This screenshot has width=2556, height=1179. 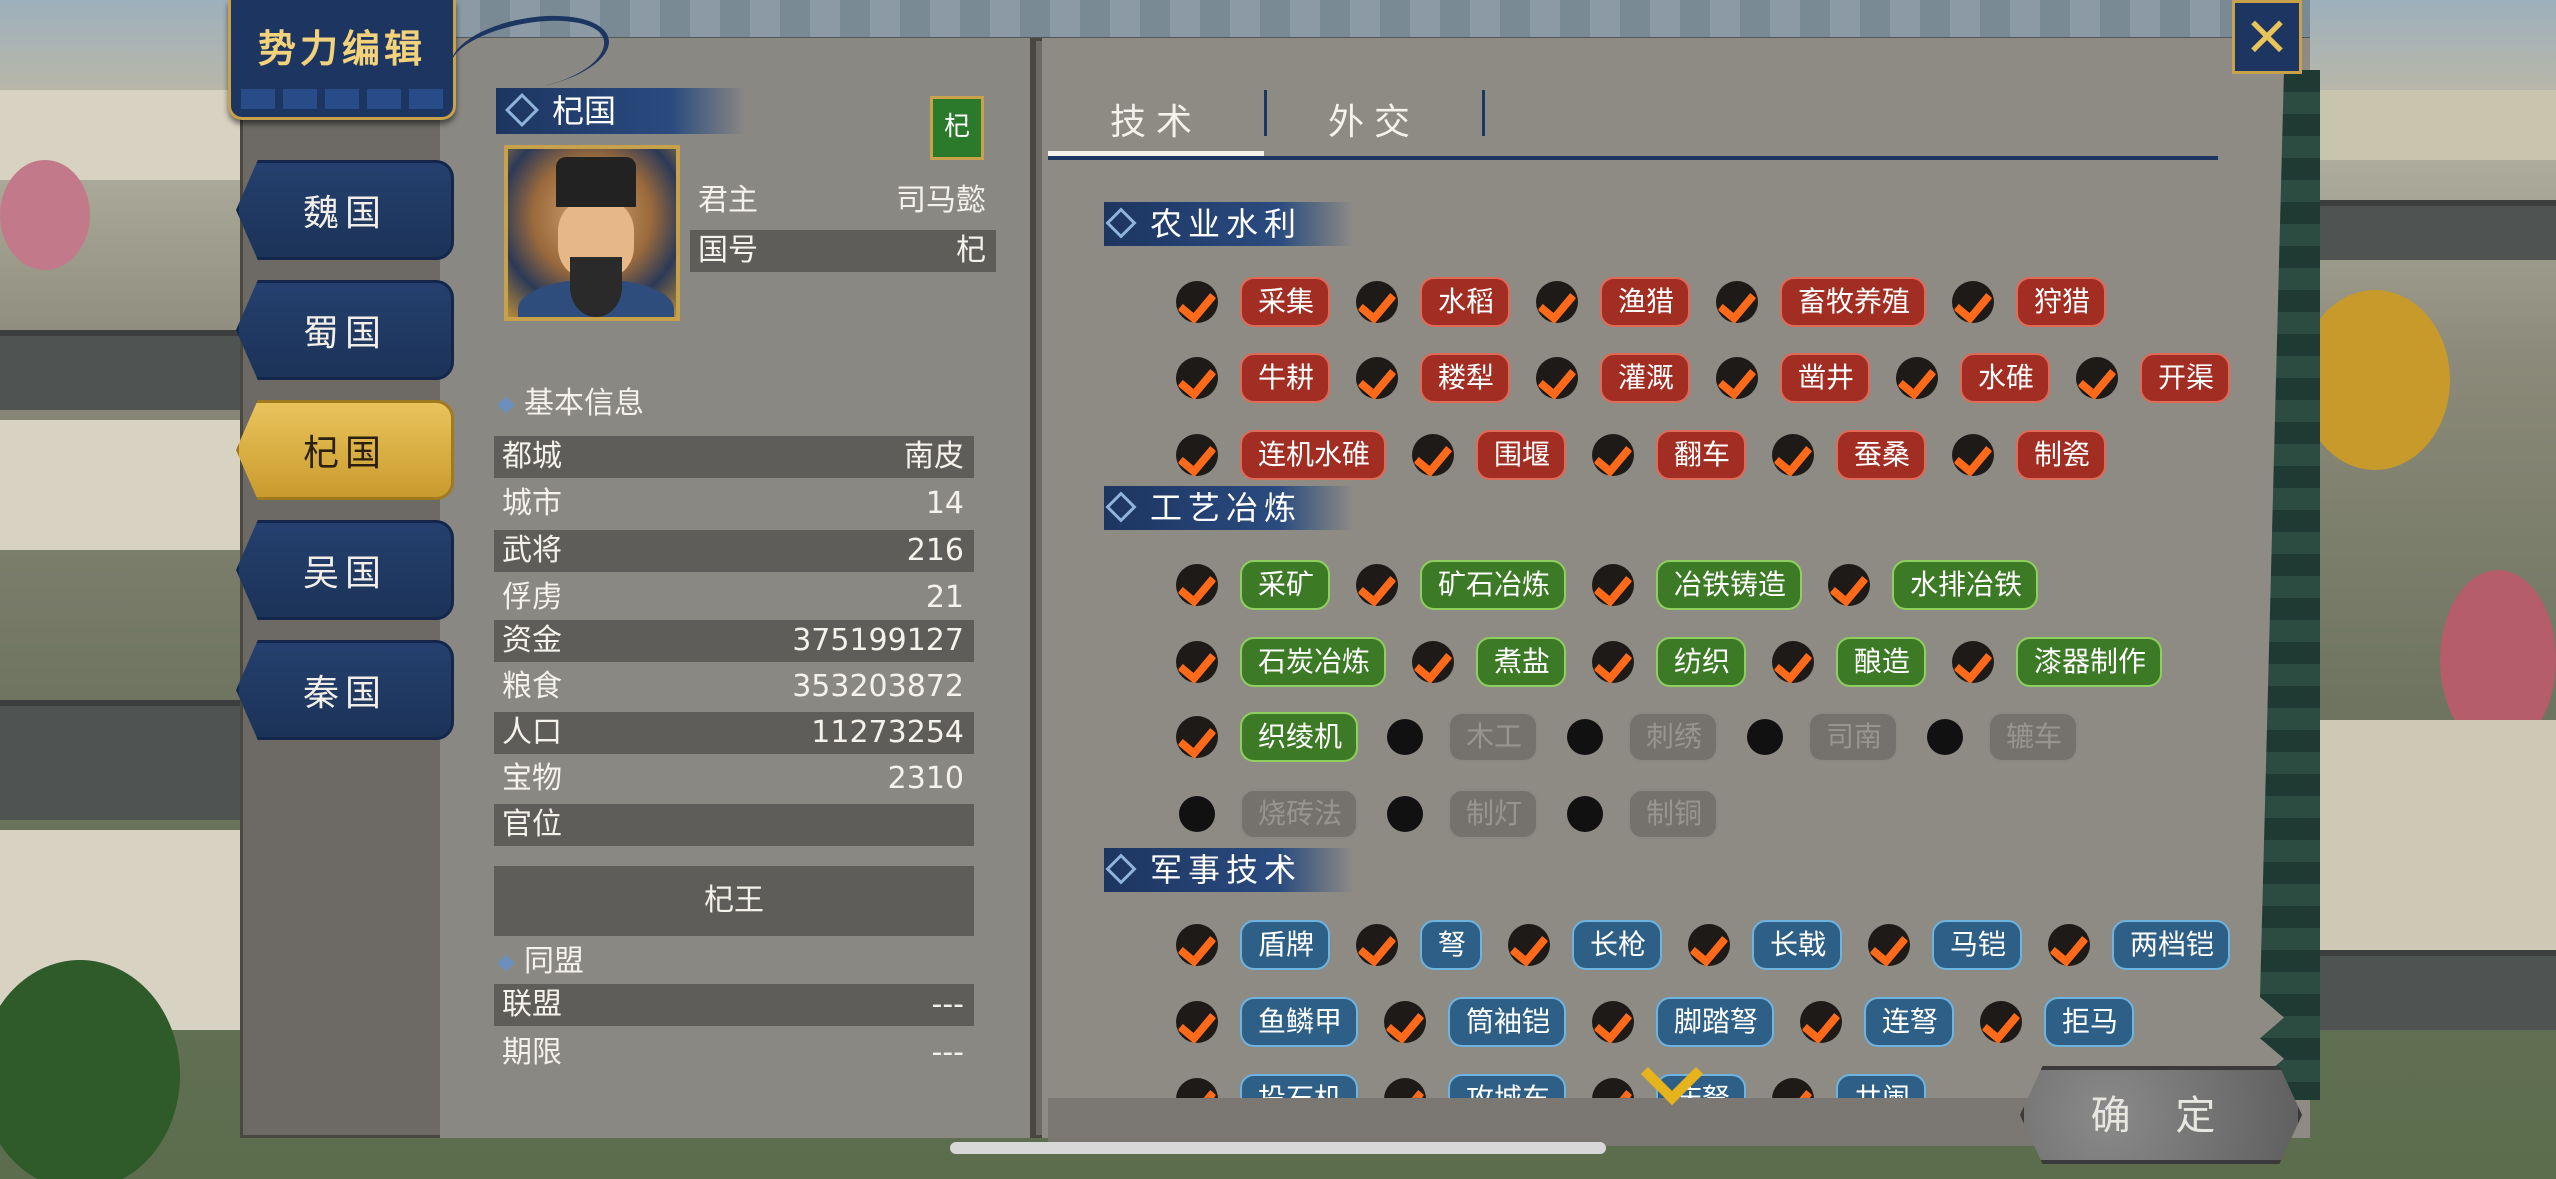 What do you see at coordinates (1507, 1022) in the screenshot?
I see `tech-item: 筒袖铠` at bounding box center [1507, 1022].